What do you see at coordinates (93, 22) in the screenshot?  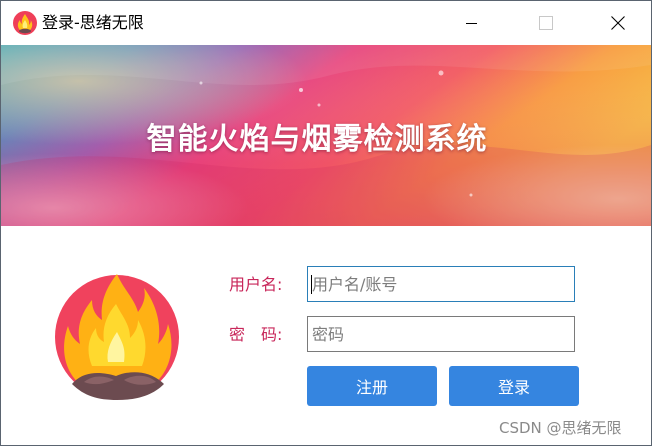 I see `window-title: 登录-思绪无限` at bounding box center [93, 22].